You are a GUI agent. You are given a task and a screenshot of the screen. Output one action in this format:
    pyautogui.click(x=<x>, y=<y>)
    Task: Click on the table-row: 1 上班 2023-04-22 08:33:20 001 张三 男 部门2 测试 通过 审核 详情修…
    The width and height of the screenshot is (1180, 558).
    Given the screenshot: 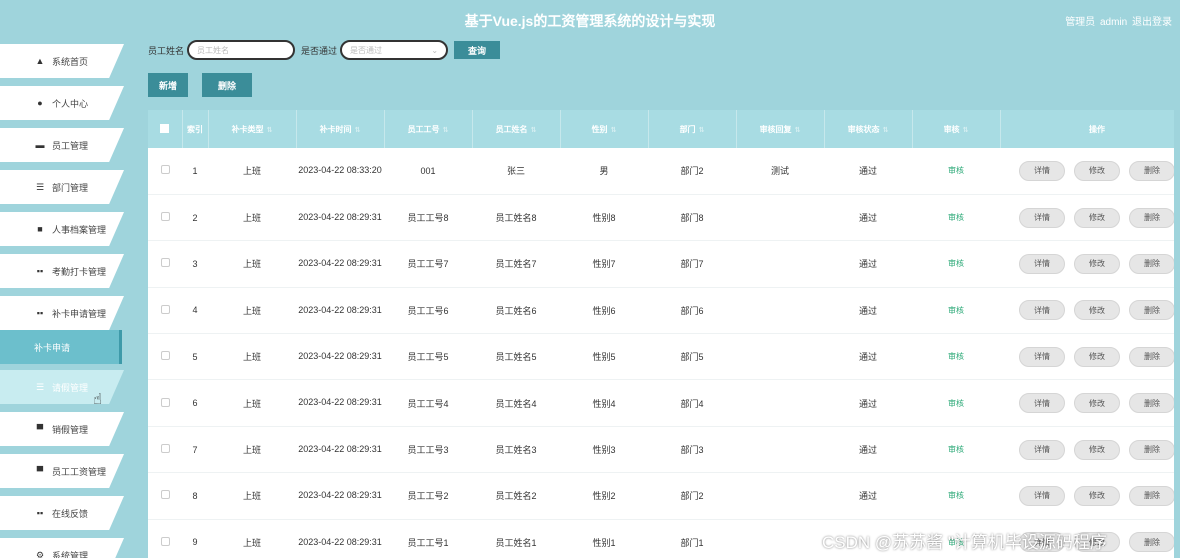 What is the action you would take?
    pyautogui.click(x=661, y=171)
    